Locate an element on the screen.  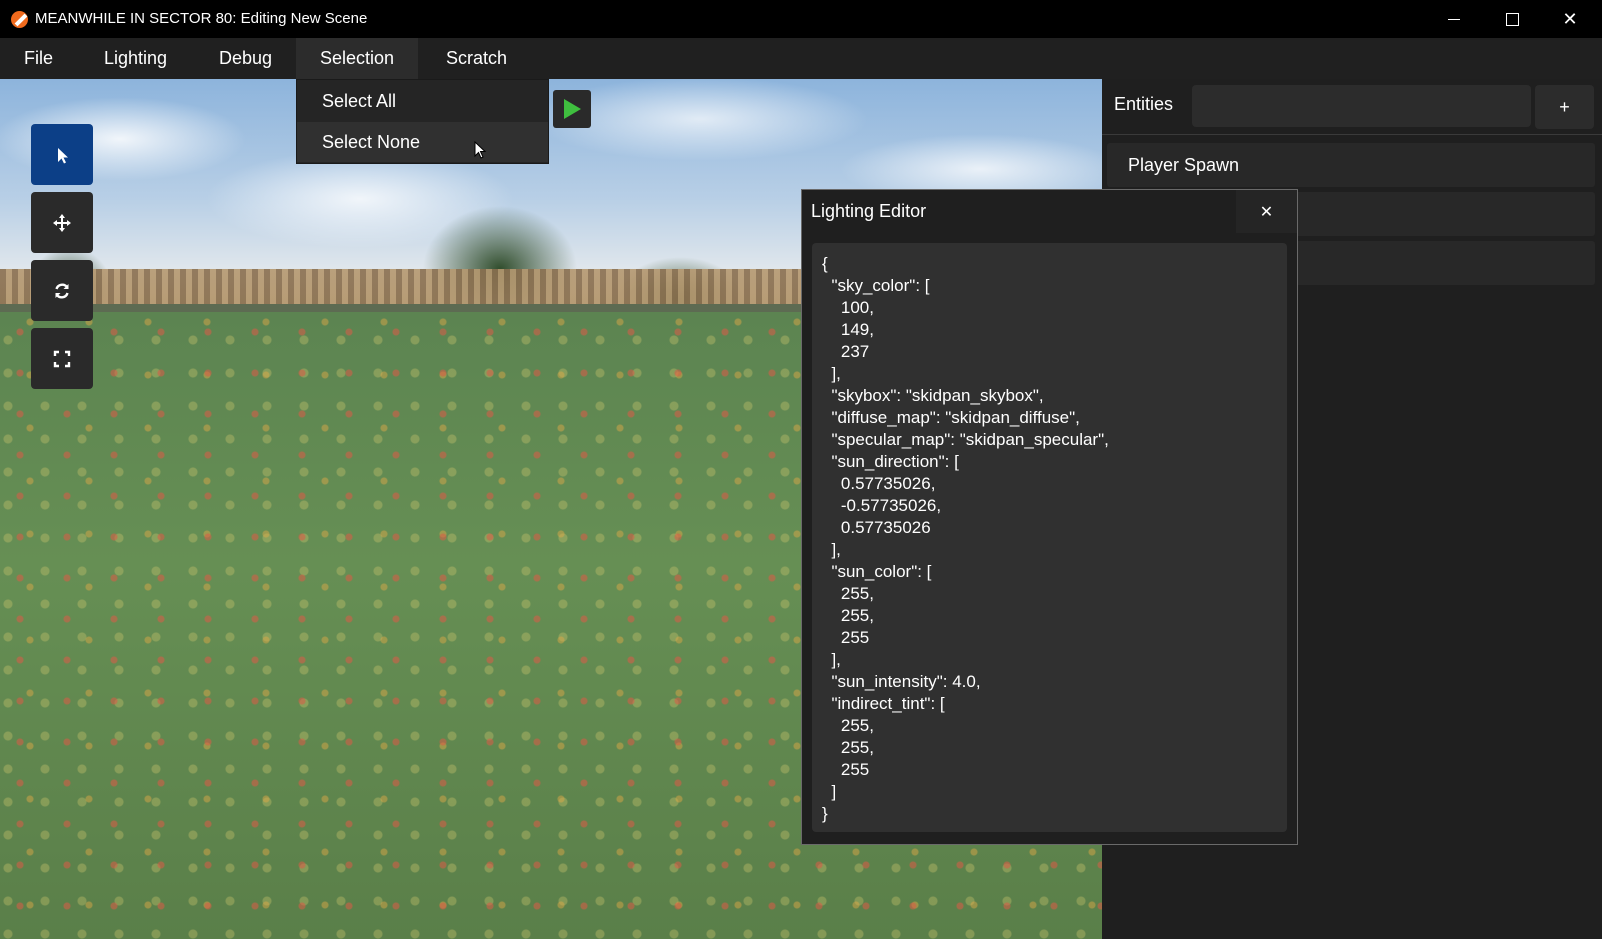
scale-tool-button is located at coordinates (62, 358).